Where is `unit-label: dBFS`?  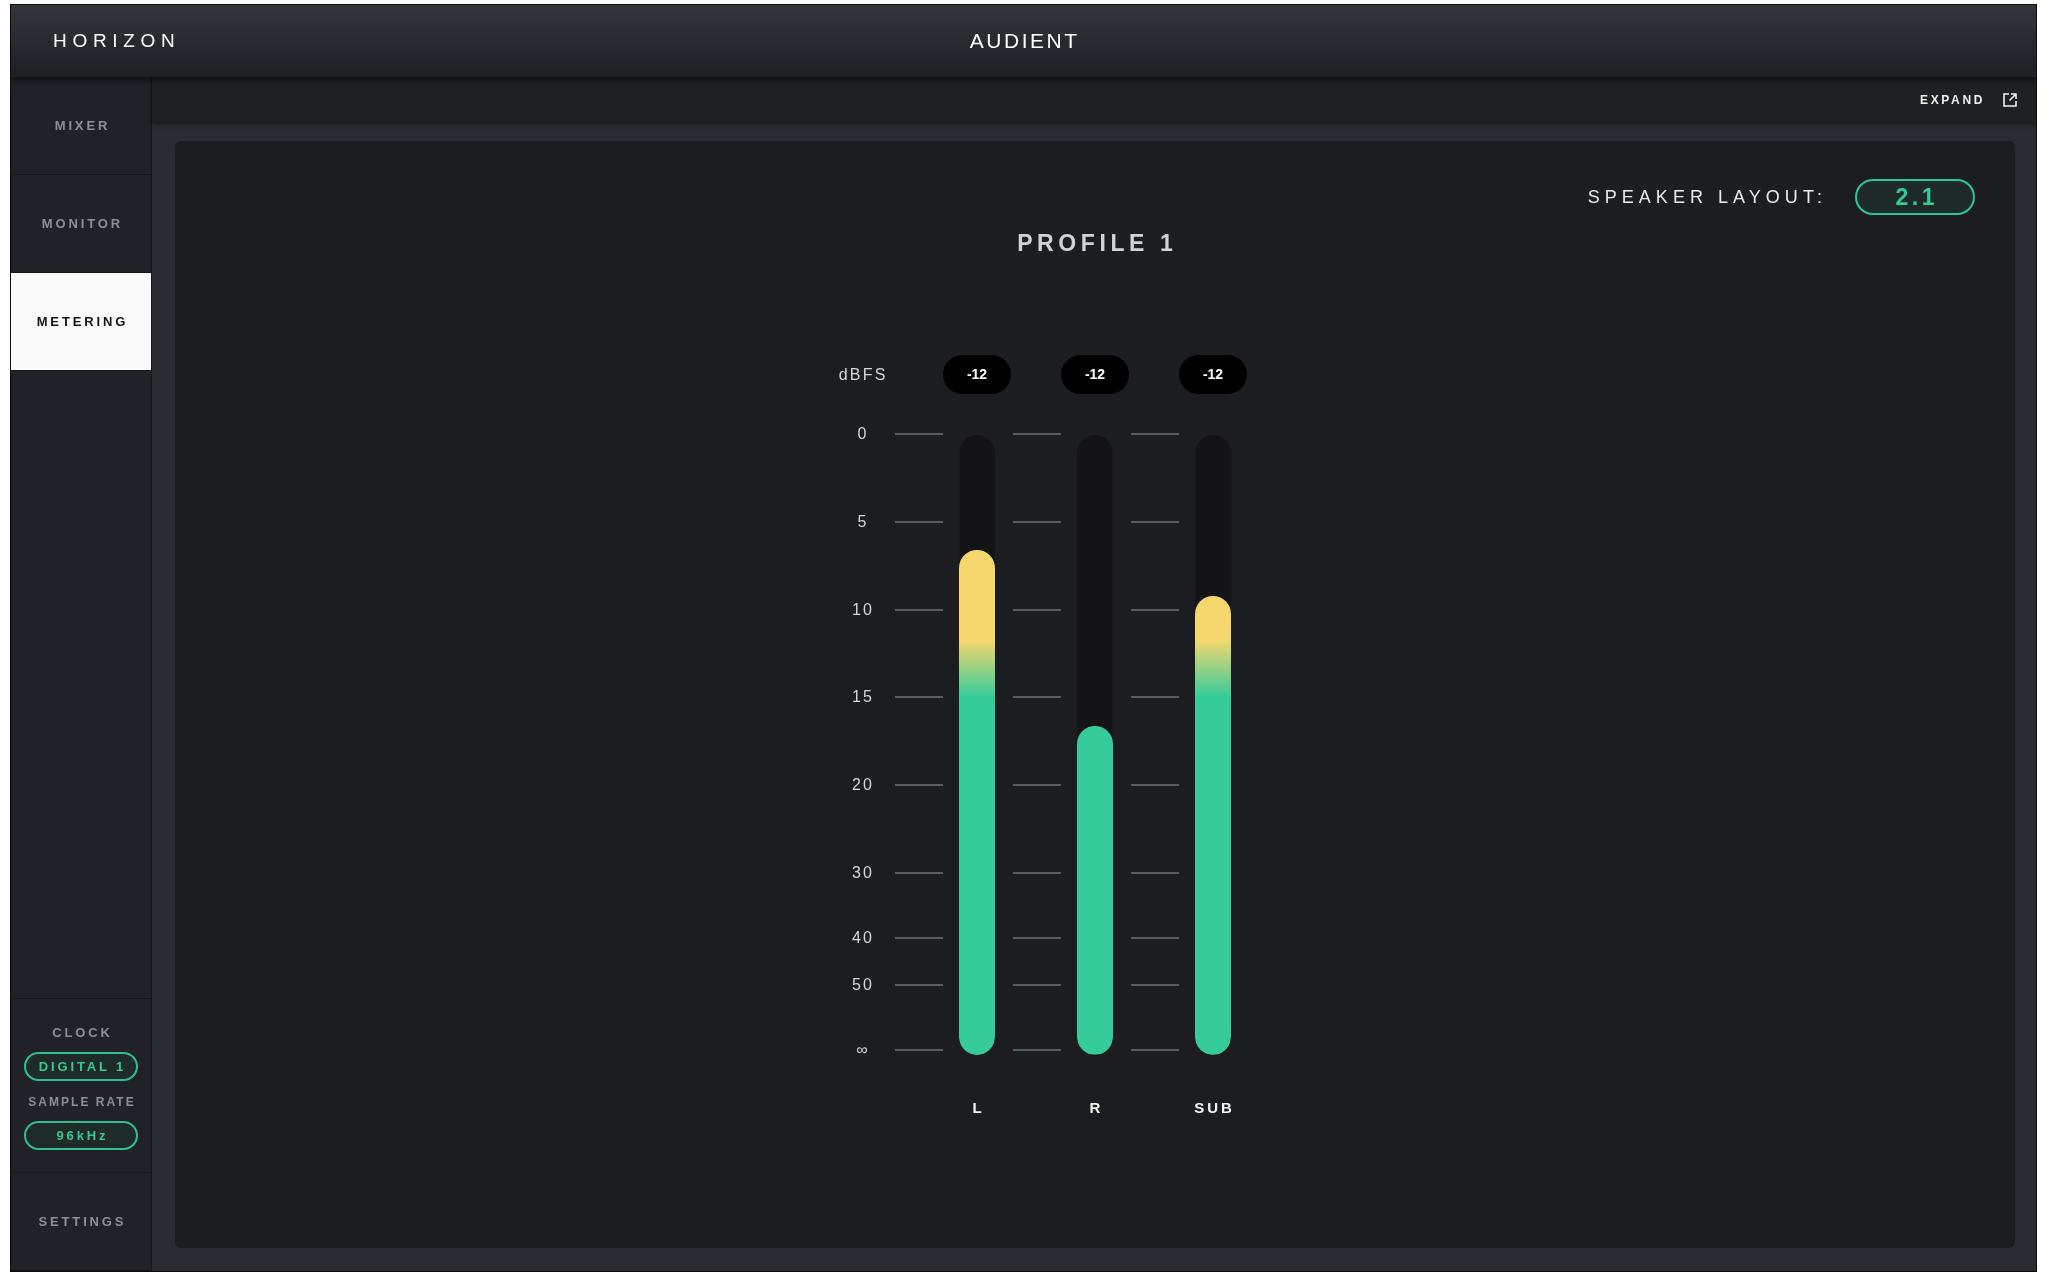
unit-label: dBFS is located at coordinates (862, 374).